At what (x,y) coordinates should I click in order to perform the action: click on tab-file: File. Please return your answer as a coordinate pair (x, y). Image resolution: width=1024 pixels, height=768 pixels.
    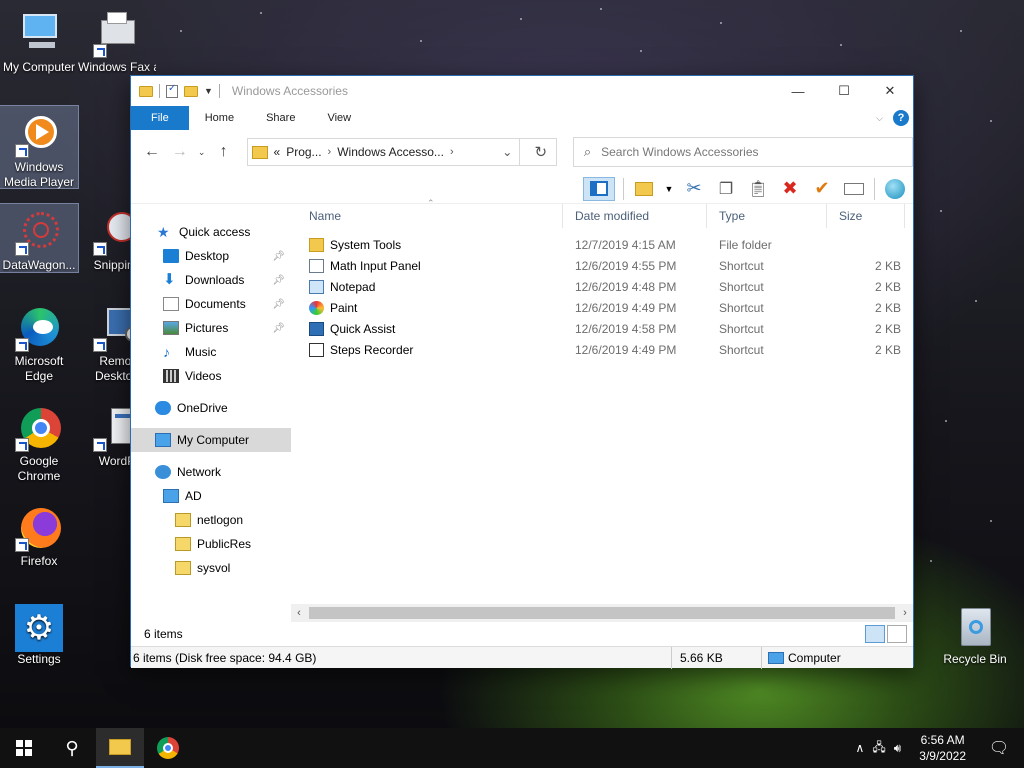
    Looking at the image, I should click on (160, 118).